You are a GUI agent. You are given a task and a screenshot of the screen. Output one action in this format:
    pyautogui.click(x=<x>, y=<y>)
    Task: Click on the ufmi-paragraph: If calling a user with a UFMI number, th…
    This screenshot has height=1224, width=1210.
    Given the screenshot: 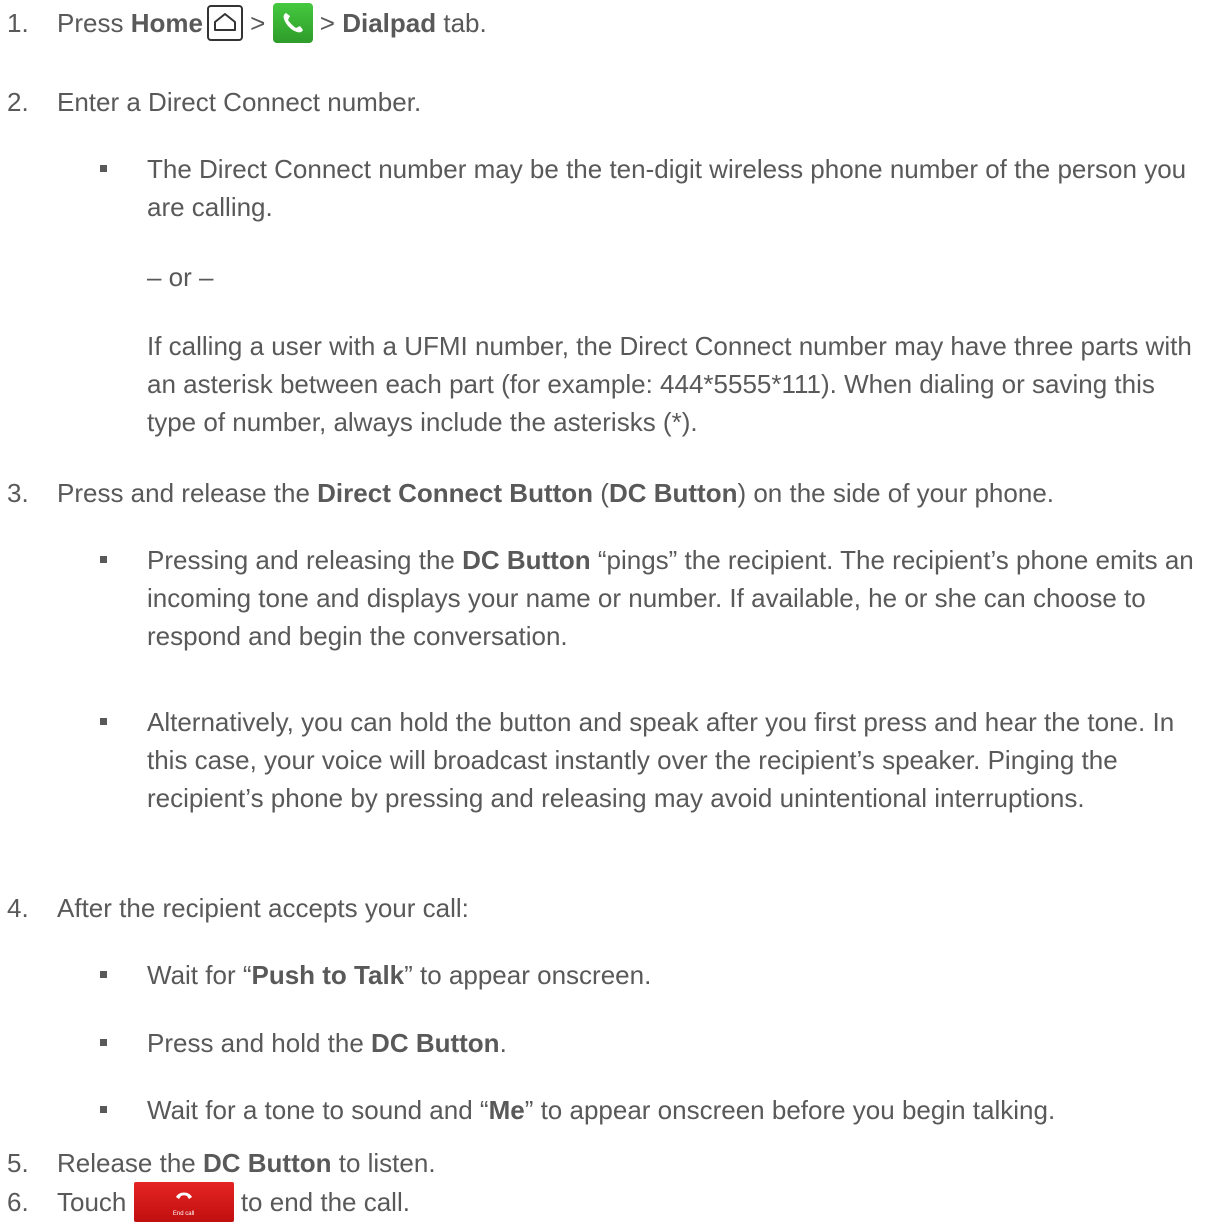 What is the action you would take?
    pyautogui.click(x=669, y=384)
    